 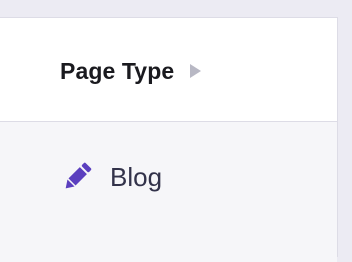 I want to click on column-header-label: Page Type, so click(x=117, y=71).